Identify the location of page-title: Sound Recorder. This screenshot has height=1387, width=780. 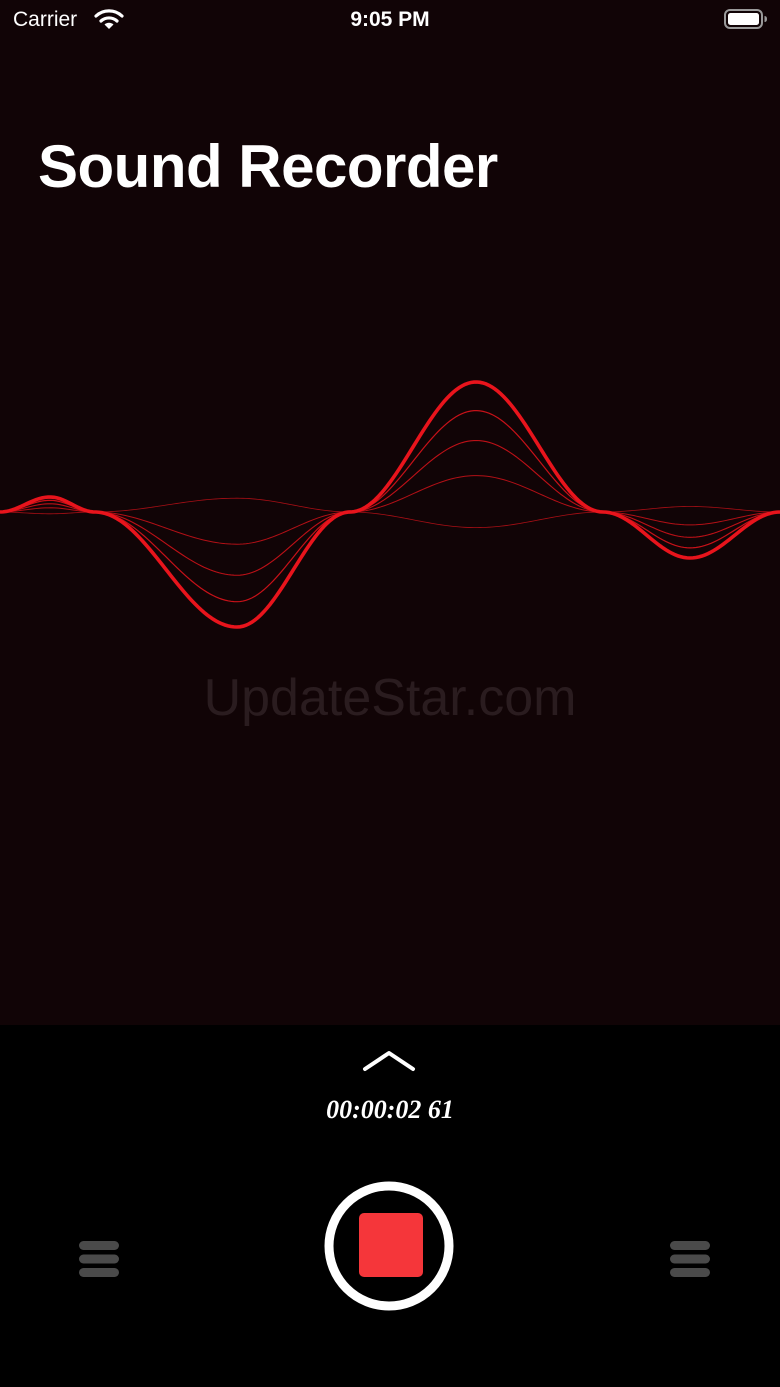
(268, 166).